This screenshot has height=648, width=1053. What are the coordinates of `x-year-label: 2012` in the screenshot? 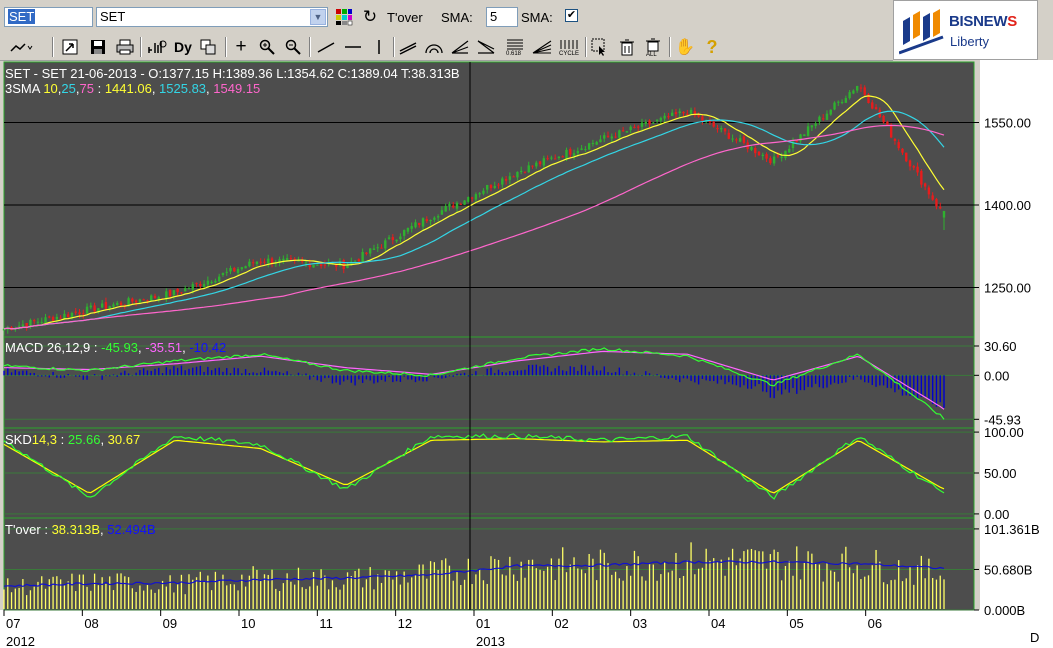 It's located at (20, 641).